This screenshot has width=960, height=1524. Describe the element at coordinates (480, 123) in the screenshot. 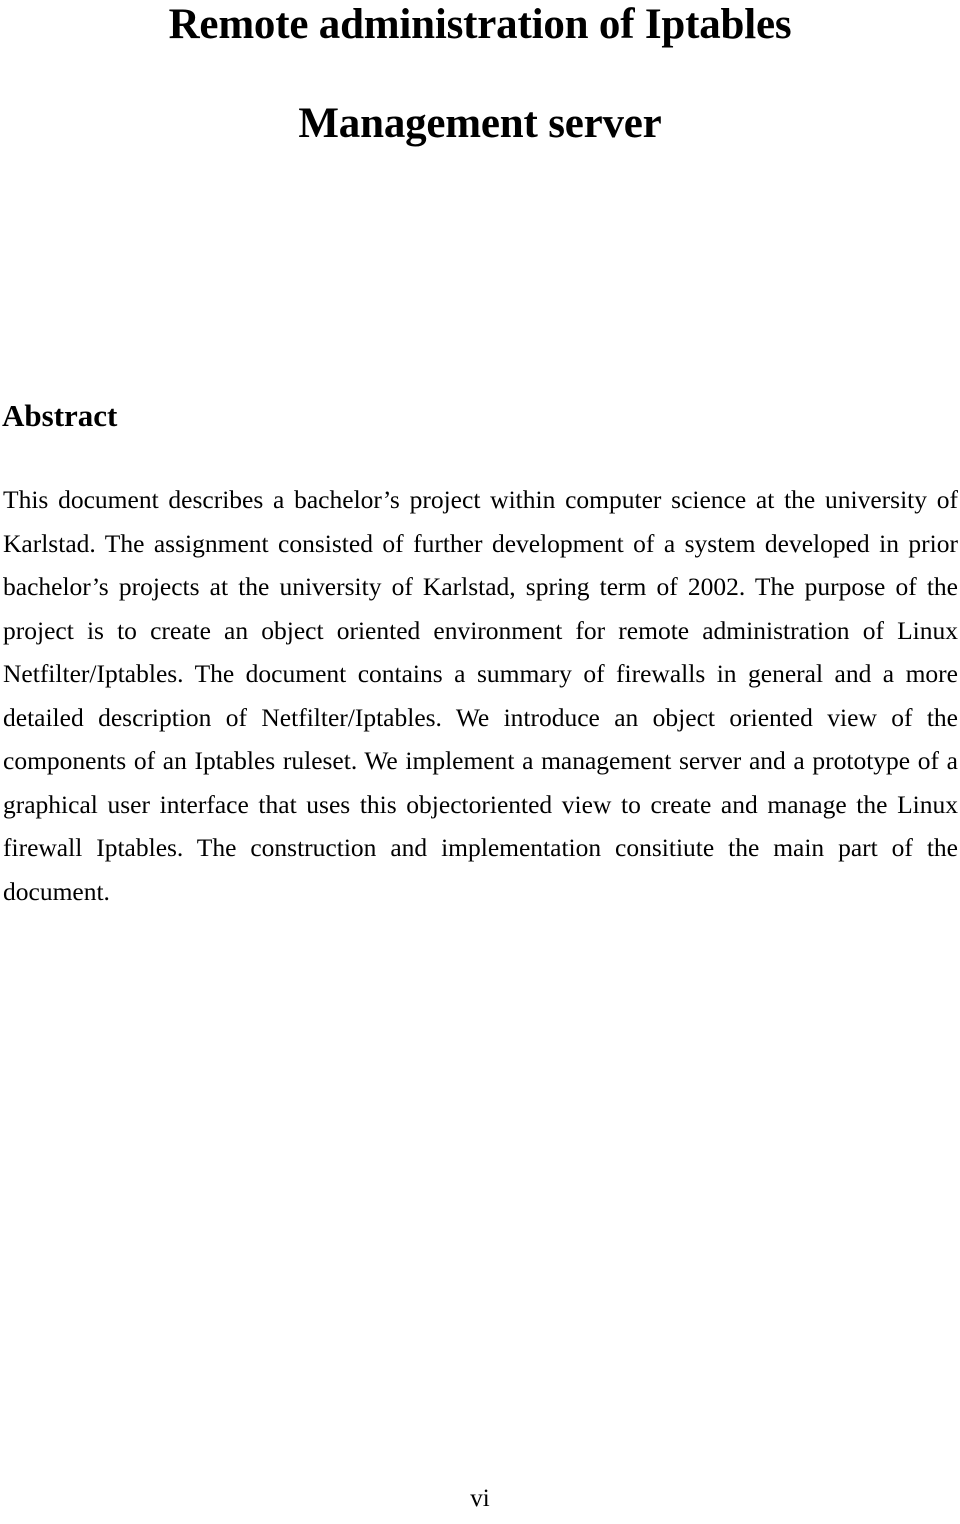

I see `document-subtitle: Management server` at that location.